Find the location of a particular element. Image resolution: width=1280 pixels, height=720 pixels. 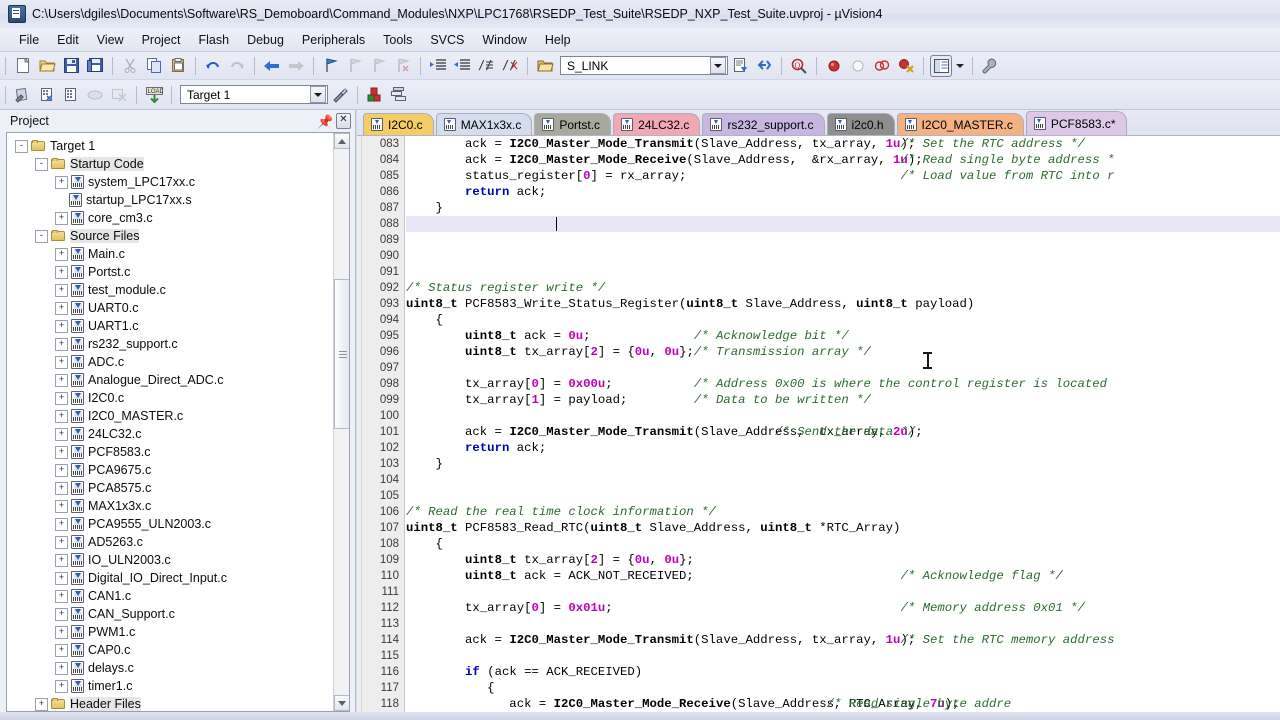

tree-item: + rs232_support.c is located at coordinates (170, 344).